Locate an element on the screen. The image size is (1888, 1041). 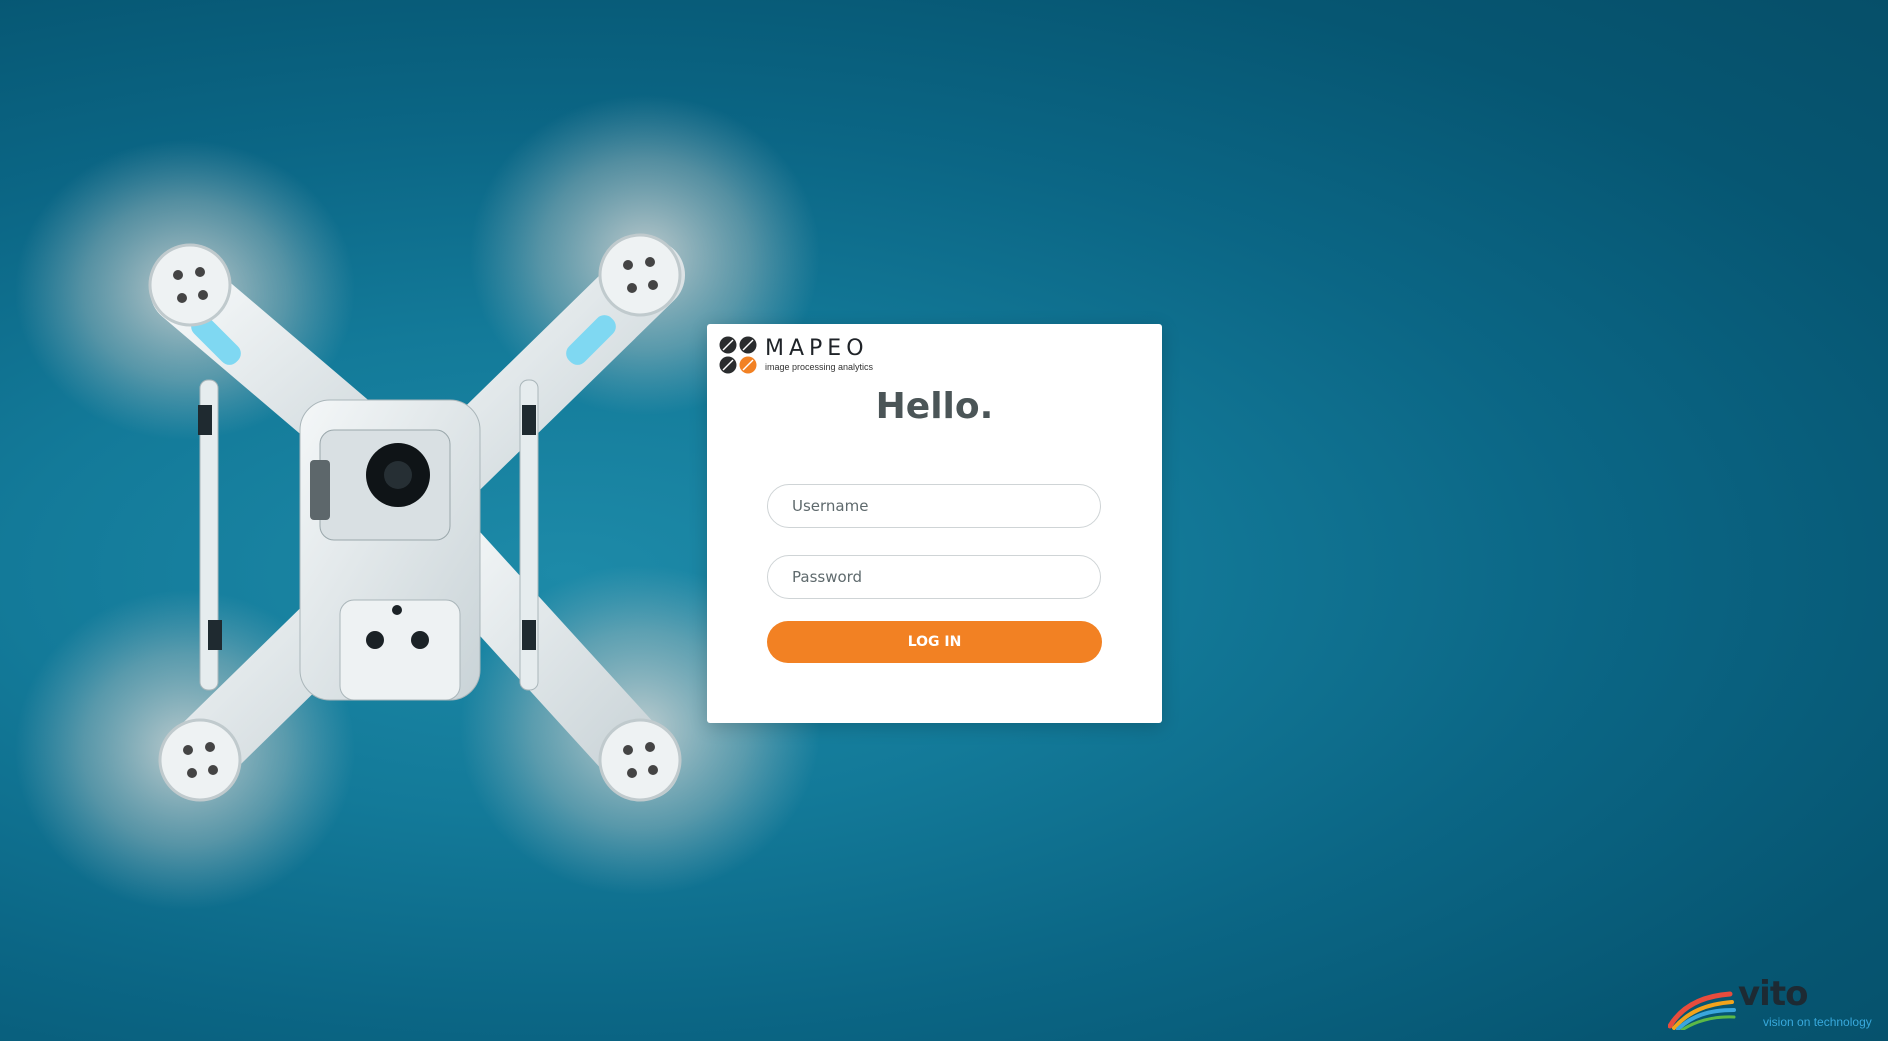
login-button: LOG IN is located at coordinates (934, 642).